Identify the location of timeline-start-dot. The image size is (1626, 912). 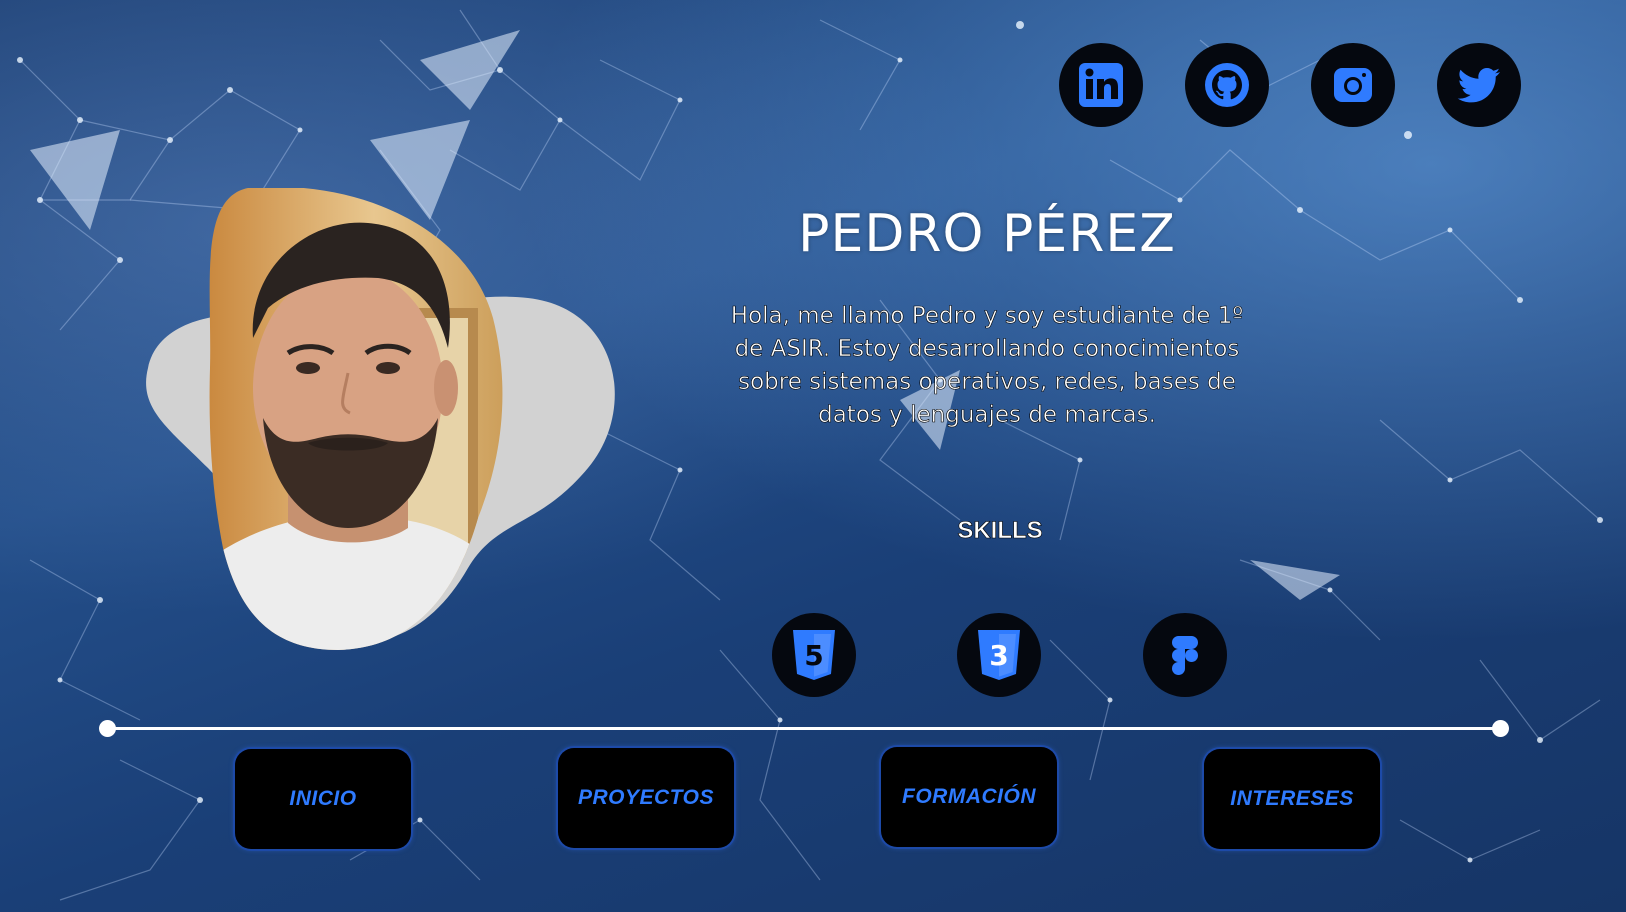
(107, 728).